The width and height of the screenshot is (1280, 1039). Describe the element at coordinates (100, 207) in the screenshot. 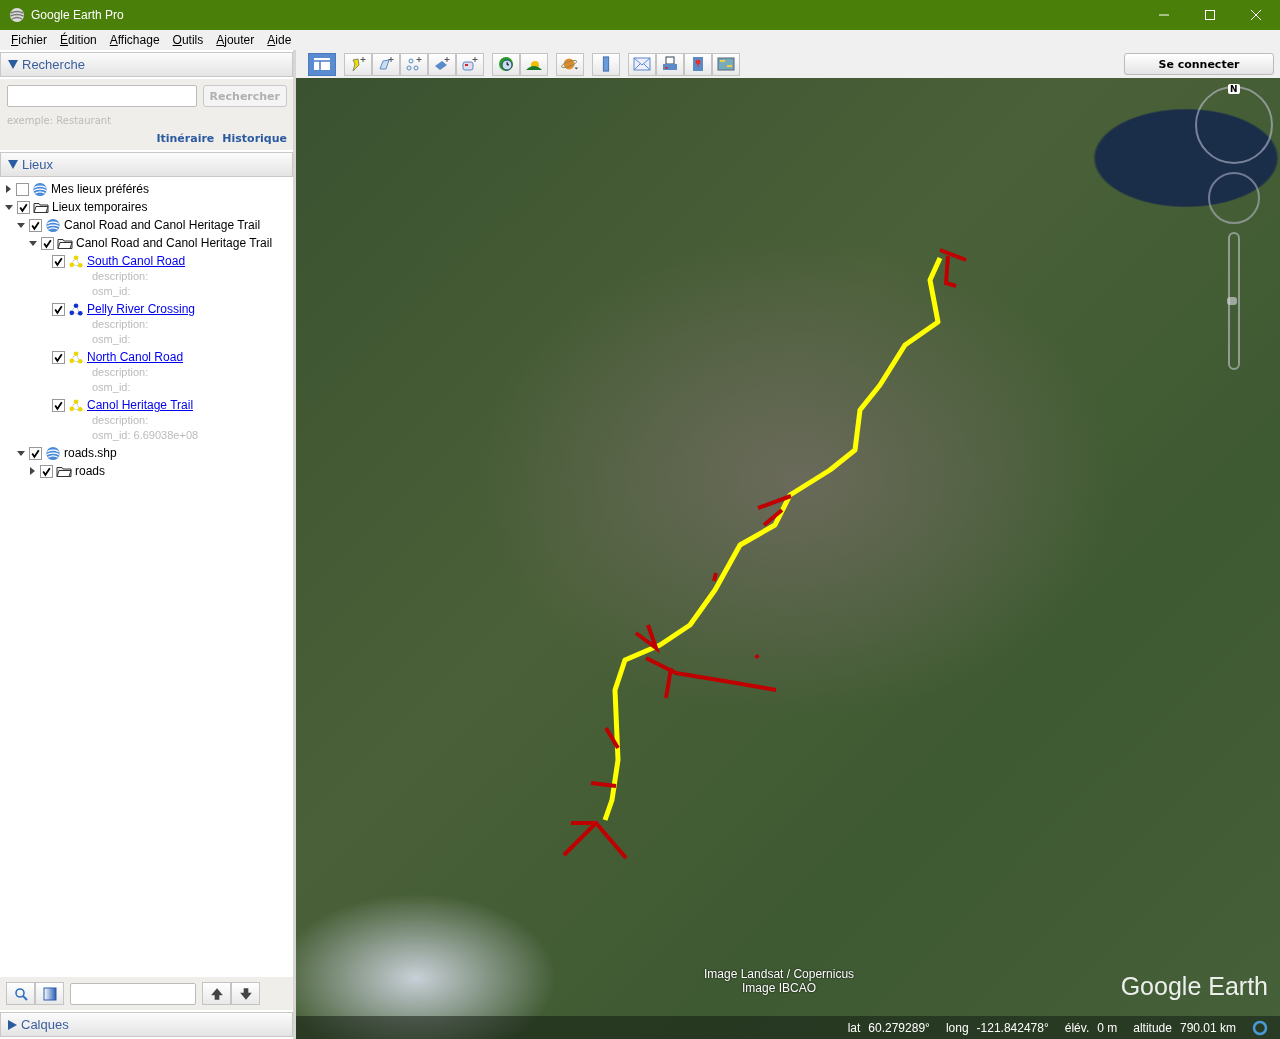

I see `tree-item: Lieux temporaires` at that location.